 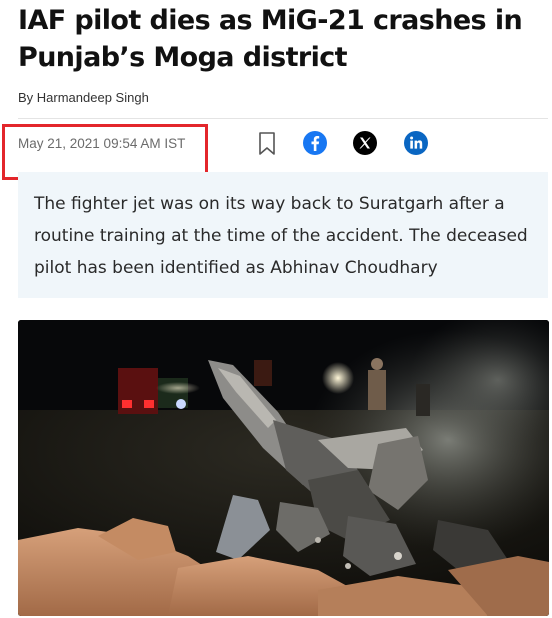 I want to click on linkedin-icon, so click(x=416, y=143).